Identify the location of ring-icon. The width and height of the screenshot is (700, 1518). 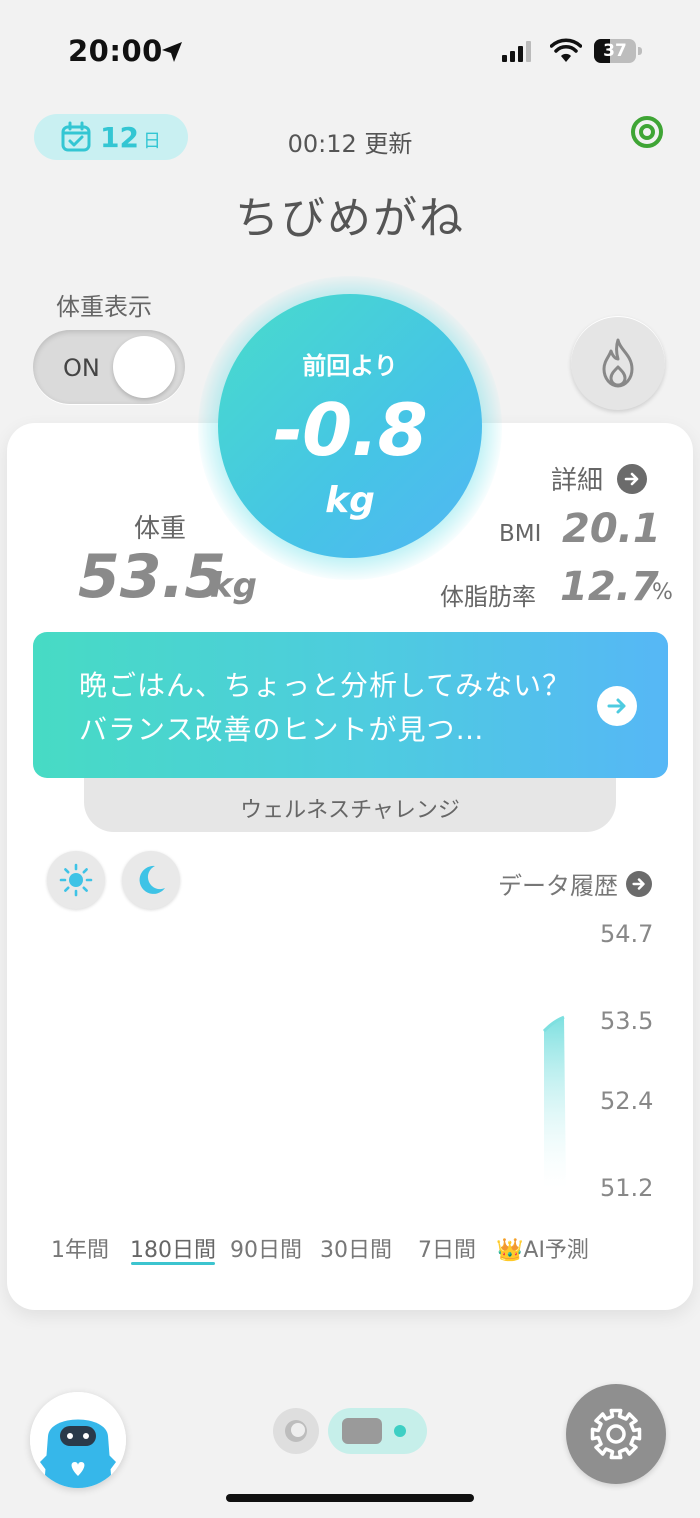
(296, 1431).